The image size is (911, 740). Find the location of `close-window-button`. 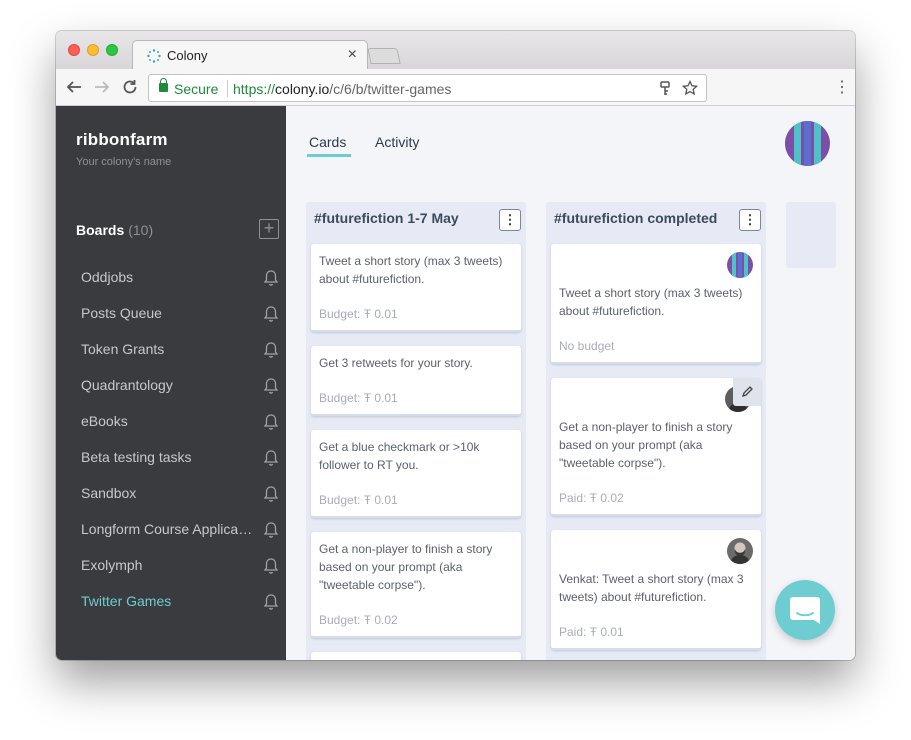

close-window-button is located at coordinates (74, 50).